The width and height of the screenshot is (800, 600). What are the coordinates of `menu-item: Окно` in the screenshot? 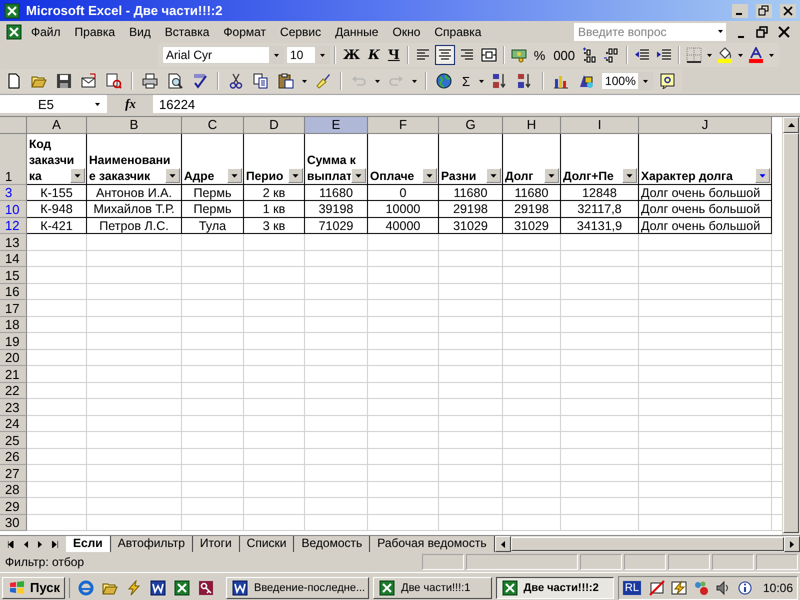 It's located at (406, 31).